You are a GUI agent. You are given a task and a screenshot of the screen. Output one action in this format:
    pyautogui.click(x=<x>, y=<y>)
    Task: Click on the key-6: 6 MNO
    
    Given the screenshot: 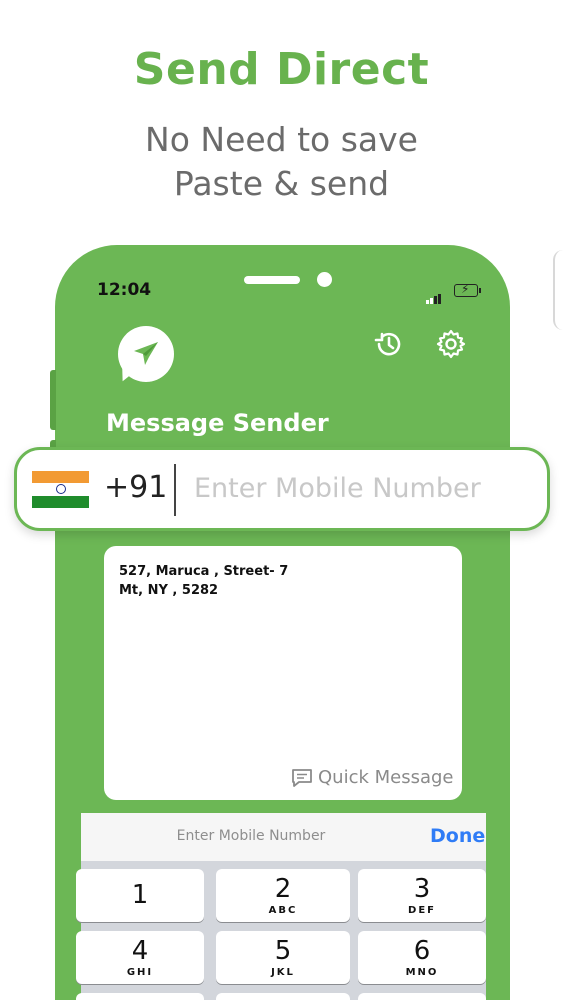 What is the action you would take?
    pyautogui.click(x=422, y=957)
    